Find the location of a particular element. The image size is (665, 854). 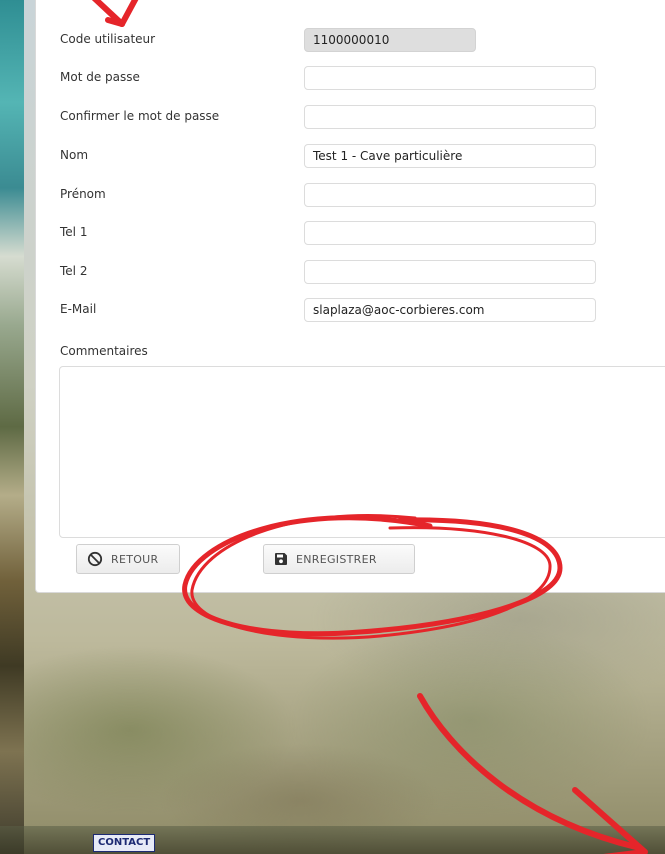

enregistrer-button-label: ENREGISTRER is located at coordinates (336, 559).